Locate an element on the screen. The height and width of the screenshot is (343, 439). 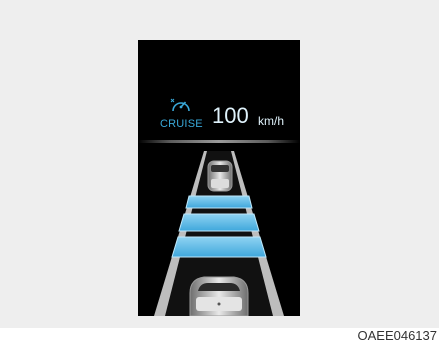
cruise-mode-label: CRUISE is located at coordinates (181, 124).